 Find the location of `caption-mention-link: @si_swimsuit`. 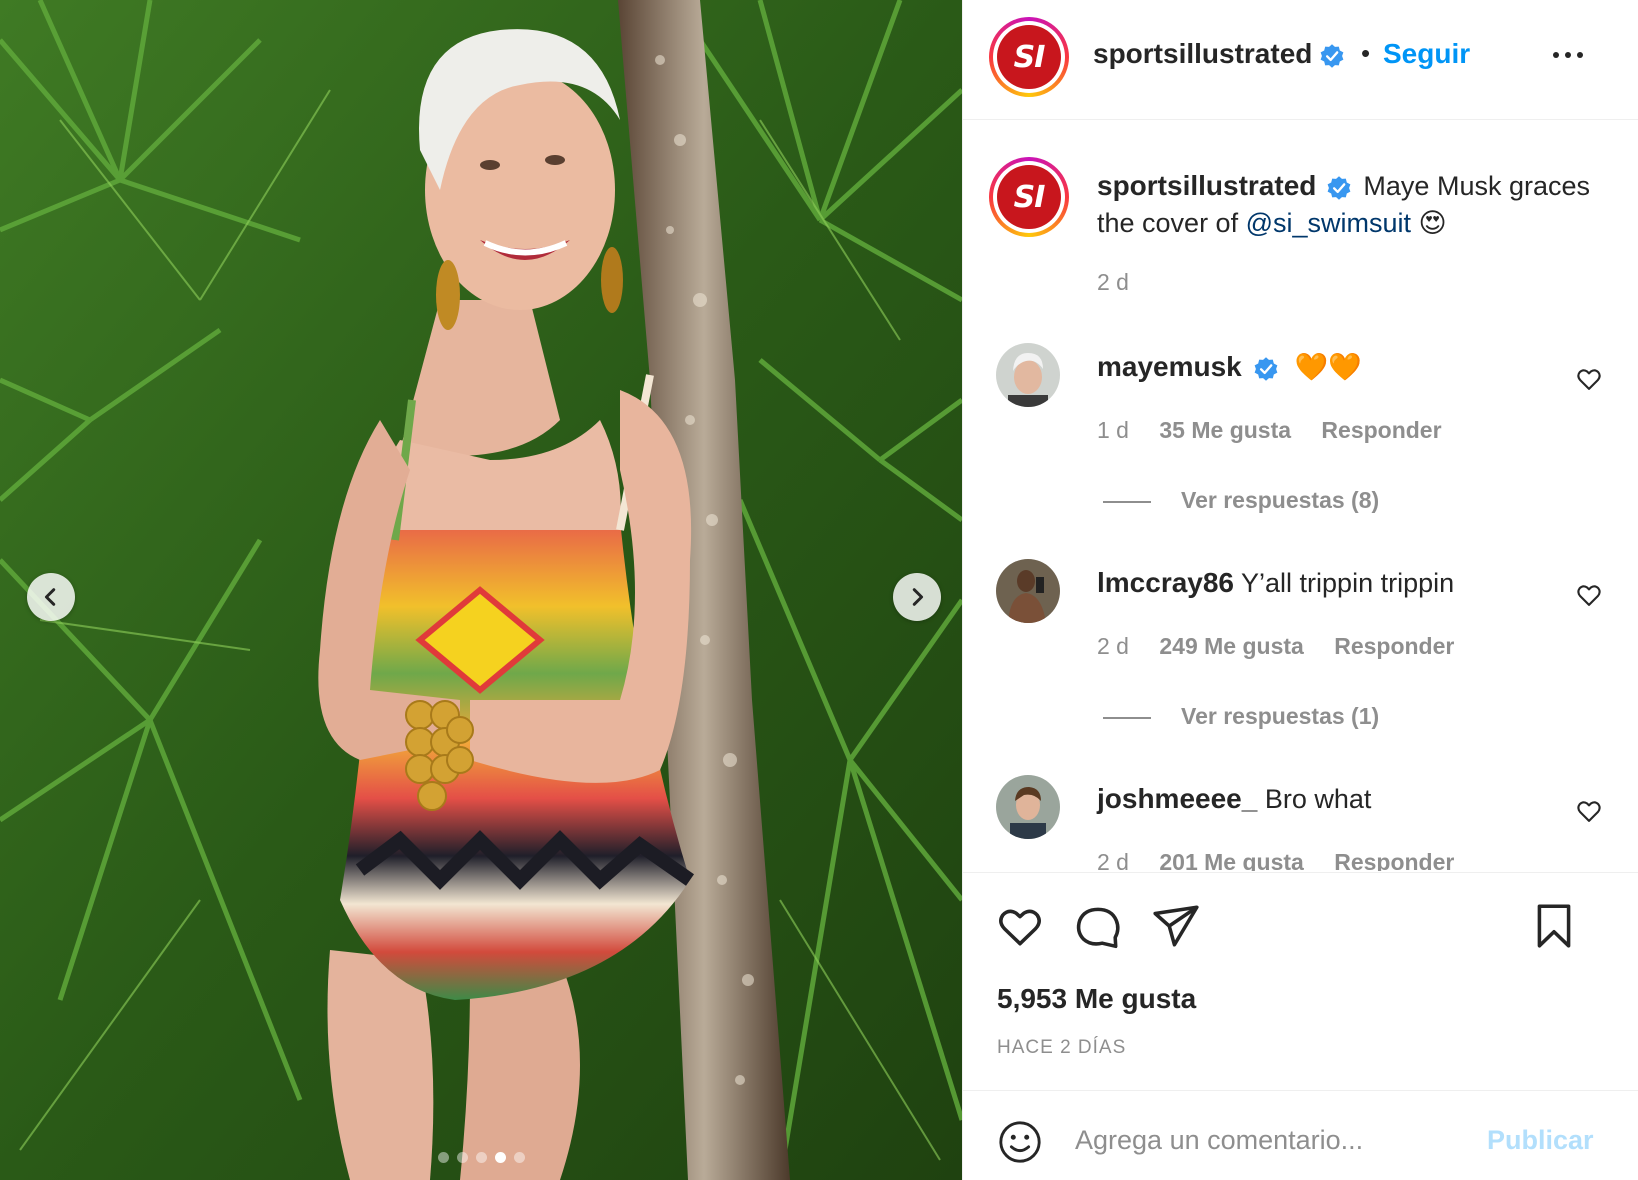

caption-mention-link: @si_swimsuit is located at coordinates (1328, 223).